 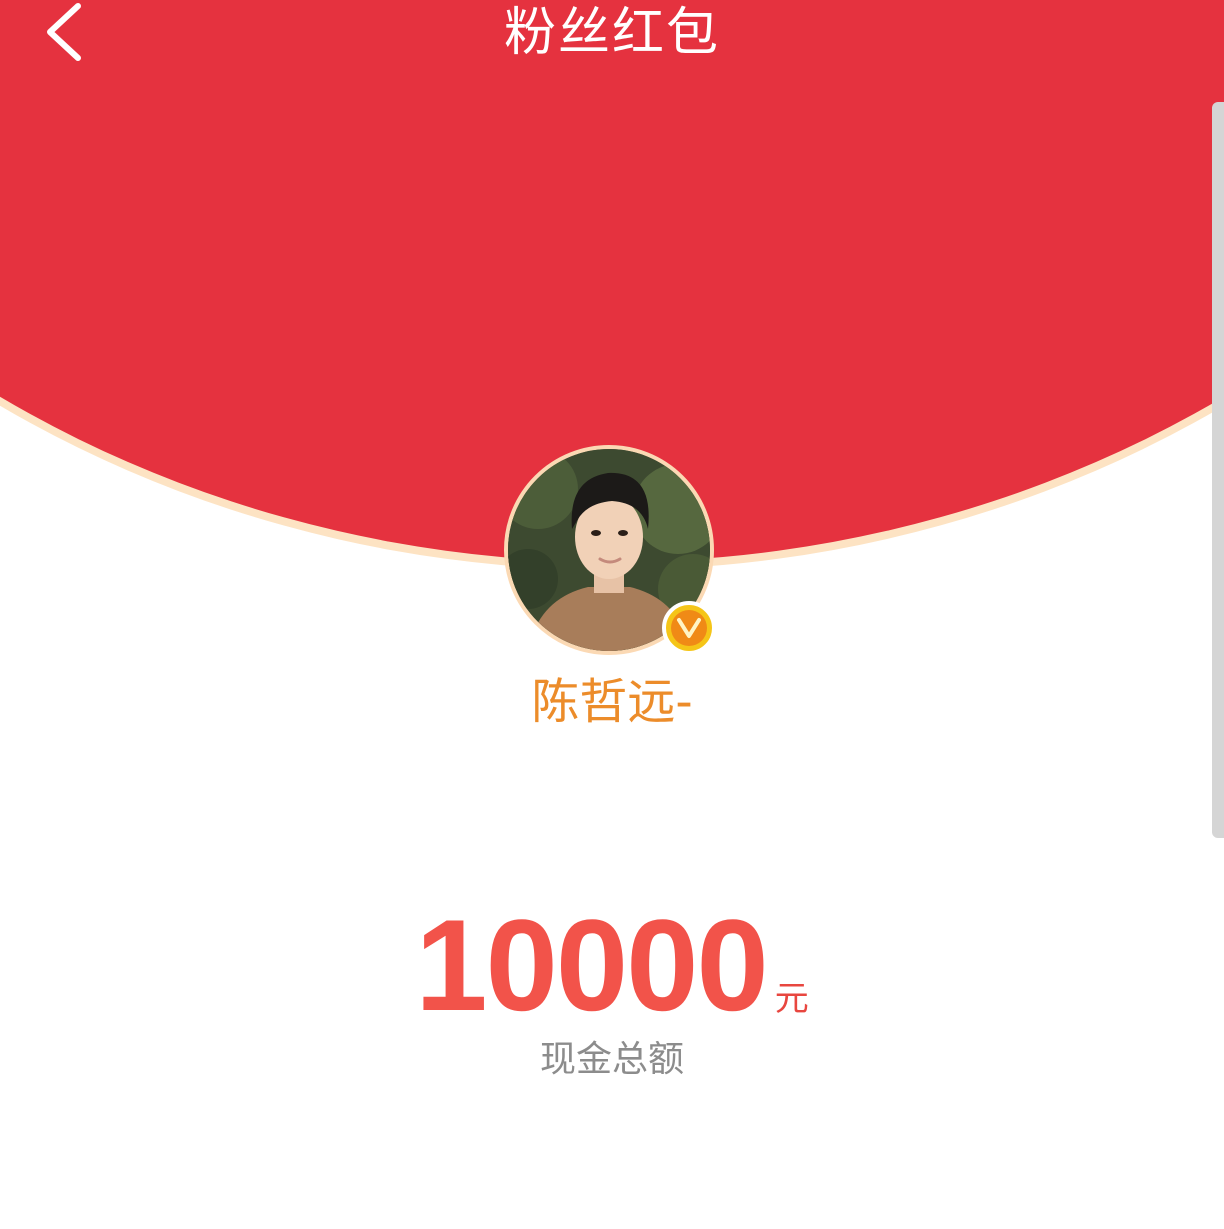 I want to click on verified-v-icon, so click(x=689, y=628).